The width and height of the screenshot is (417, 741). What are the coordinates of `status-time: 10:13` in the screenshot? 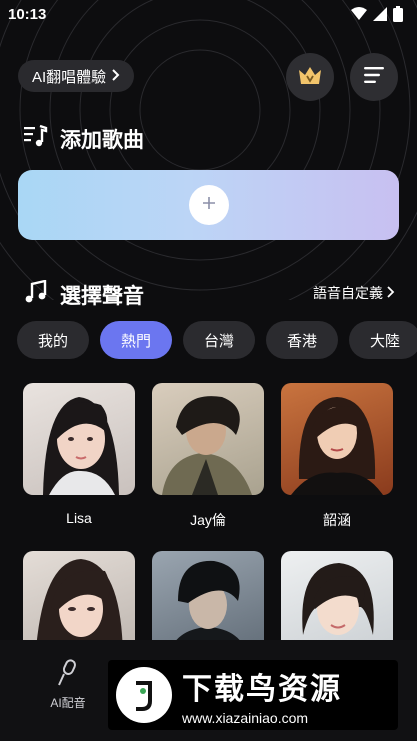 It's located at (27, 14).